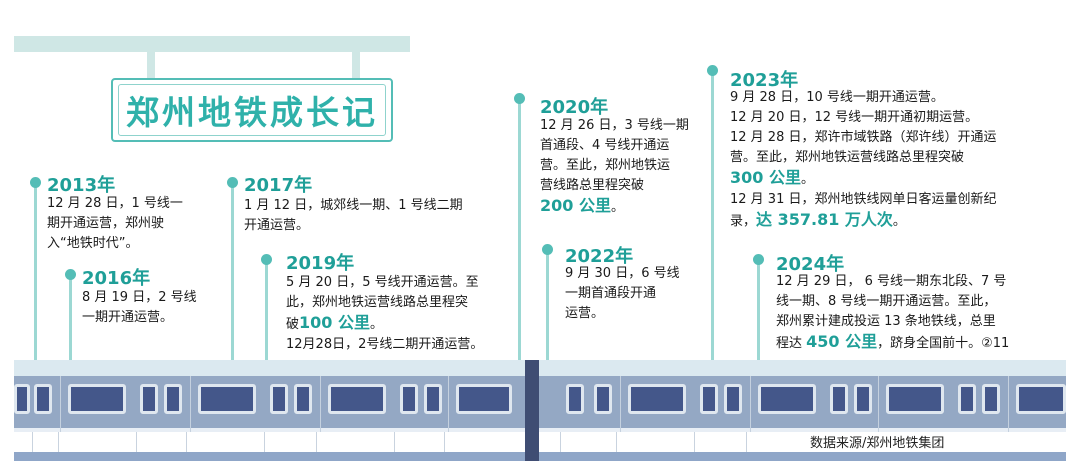  What do you see at coordinates (519, 233) in the screenshot?
I see `timeline-line-2020` at bounding box center [519, 233].